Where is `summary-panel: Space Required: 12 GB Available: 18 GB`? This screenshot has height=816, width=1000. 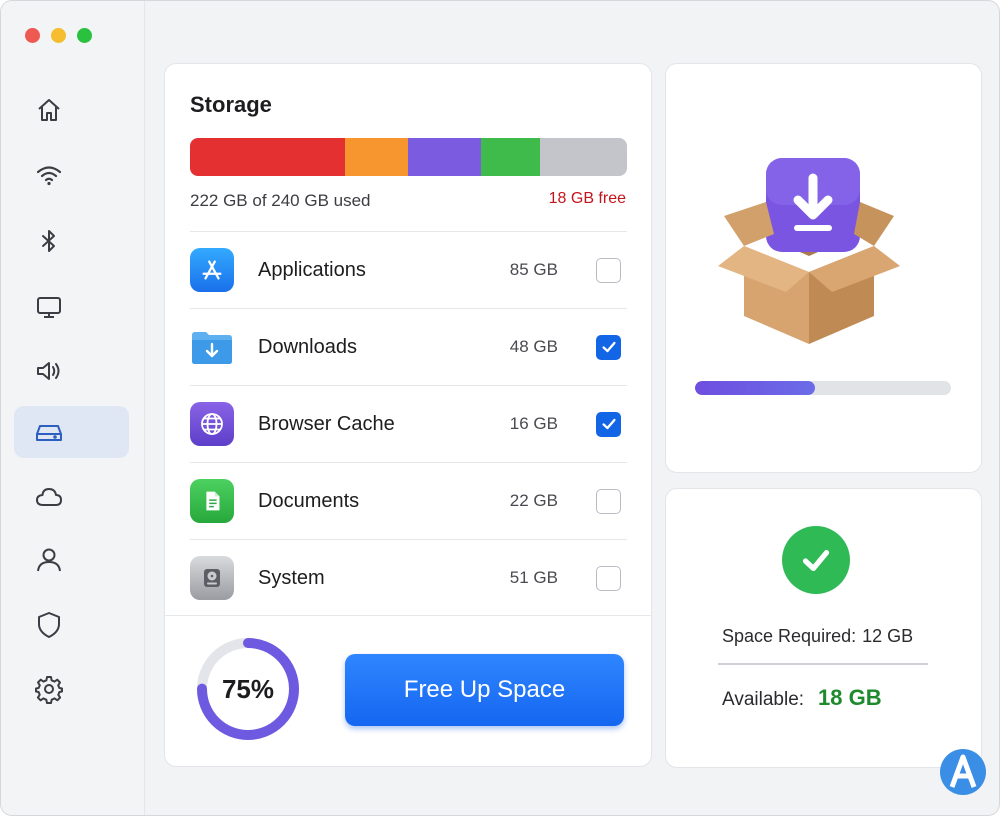 summary-panel: Space Required: 12 GB Available: 18 GB is located at coordinates (823, 628).